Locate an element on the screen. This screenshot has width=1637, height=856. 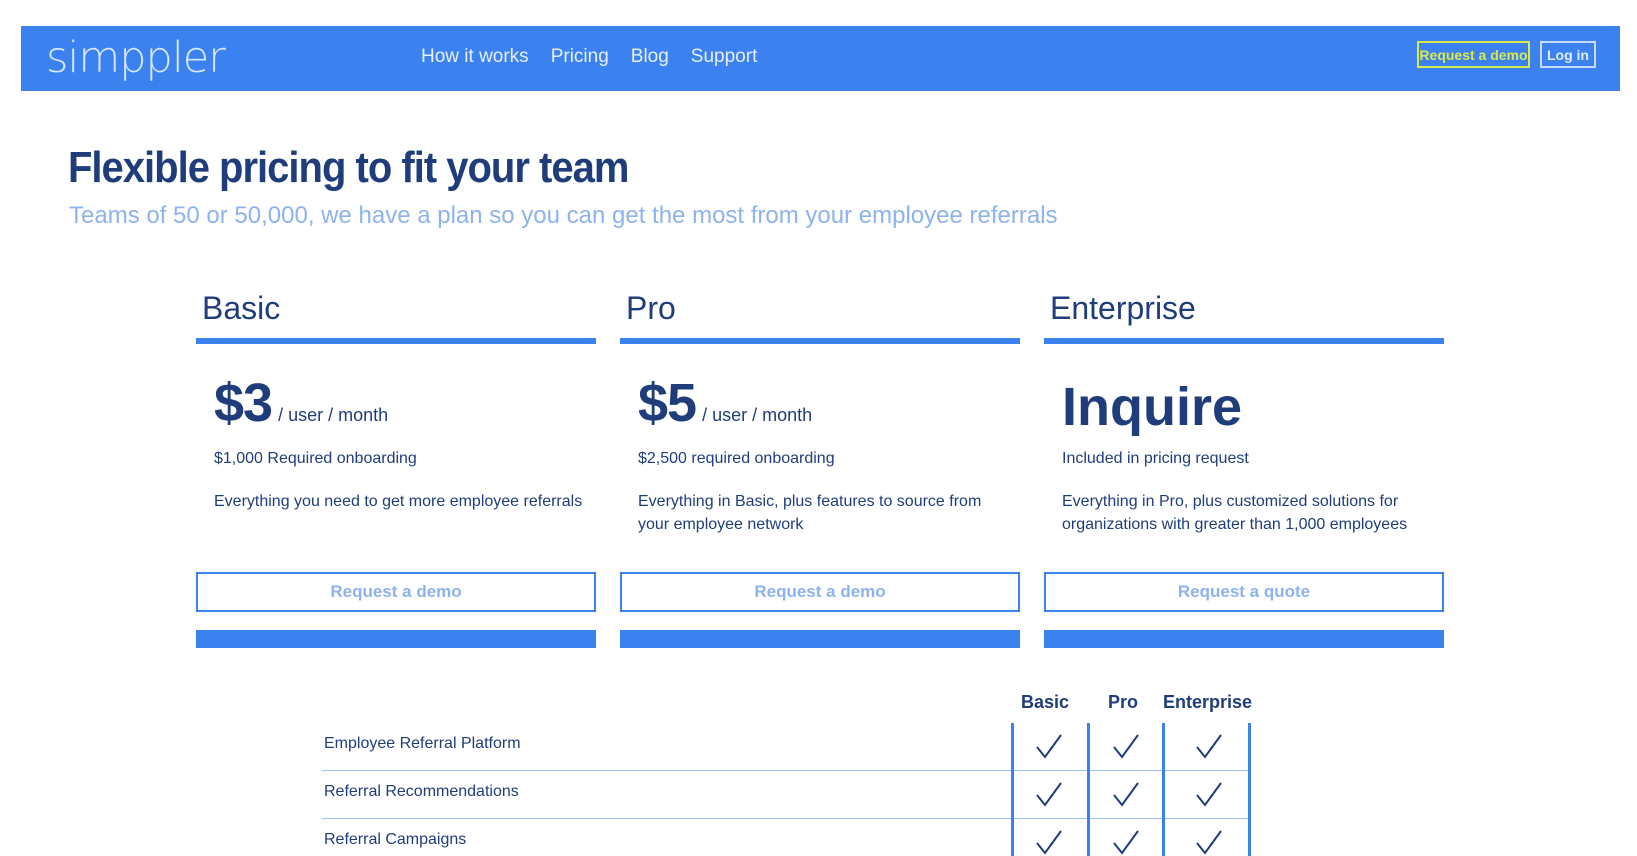
login-button: Log in is located at coordinates (1568, 54).